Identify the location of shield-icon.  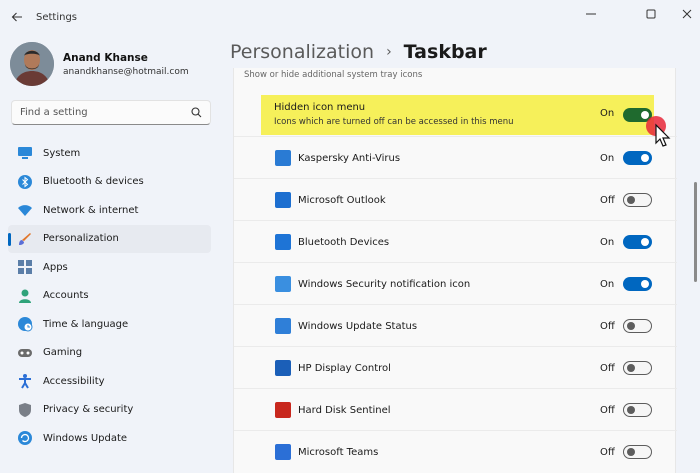
(25, 410).